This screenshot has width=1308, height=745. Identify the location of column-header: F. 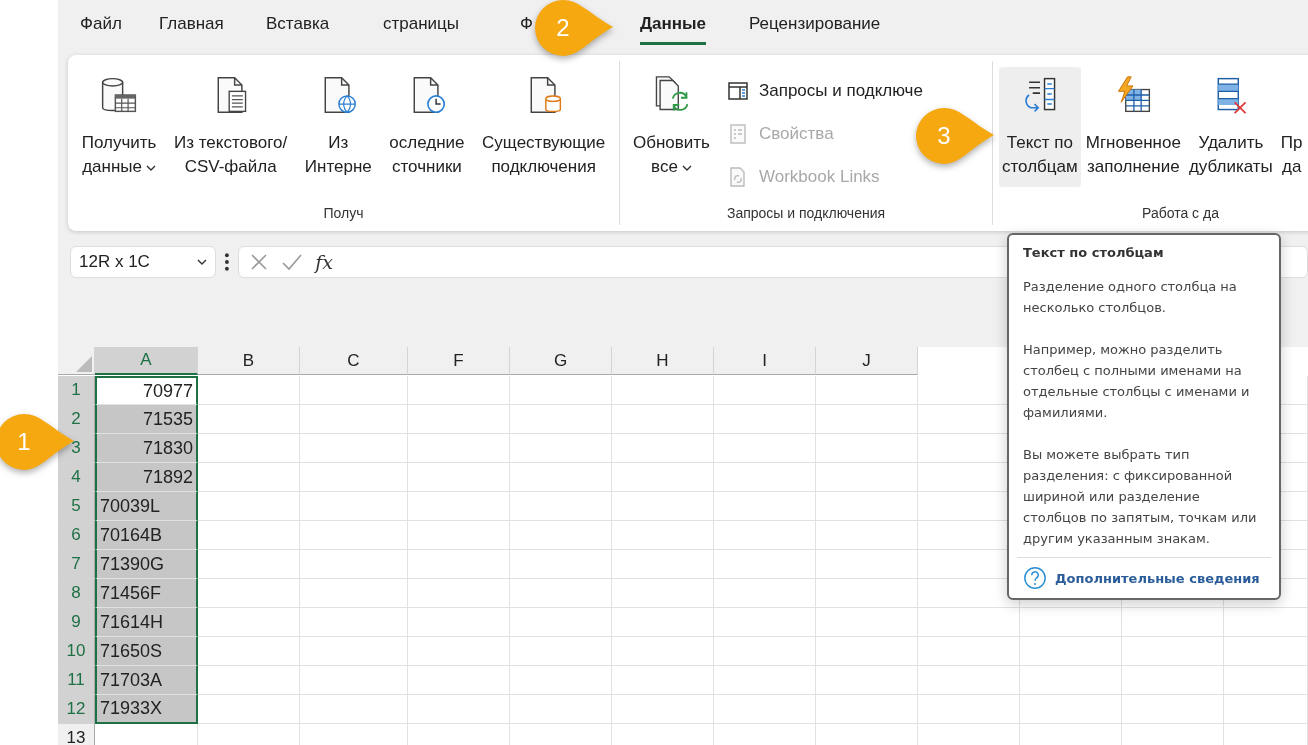
(459, 361).